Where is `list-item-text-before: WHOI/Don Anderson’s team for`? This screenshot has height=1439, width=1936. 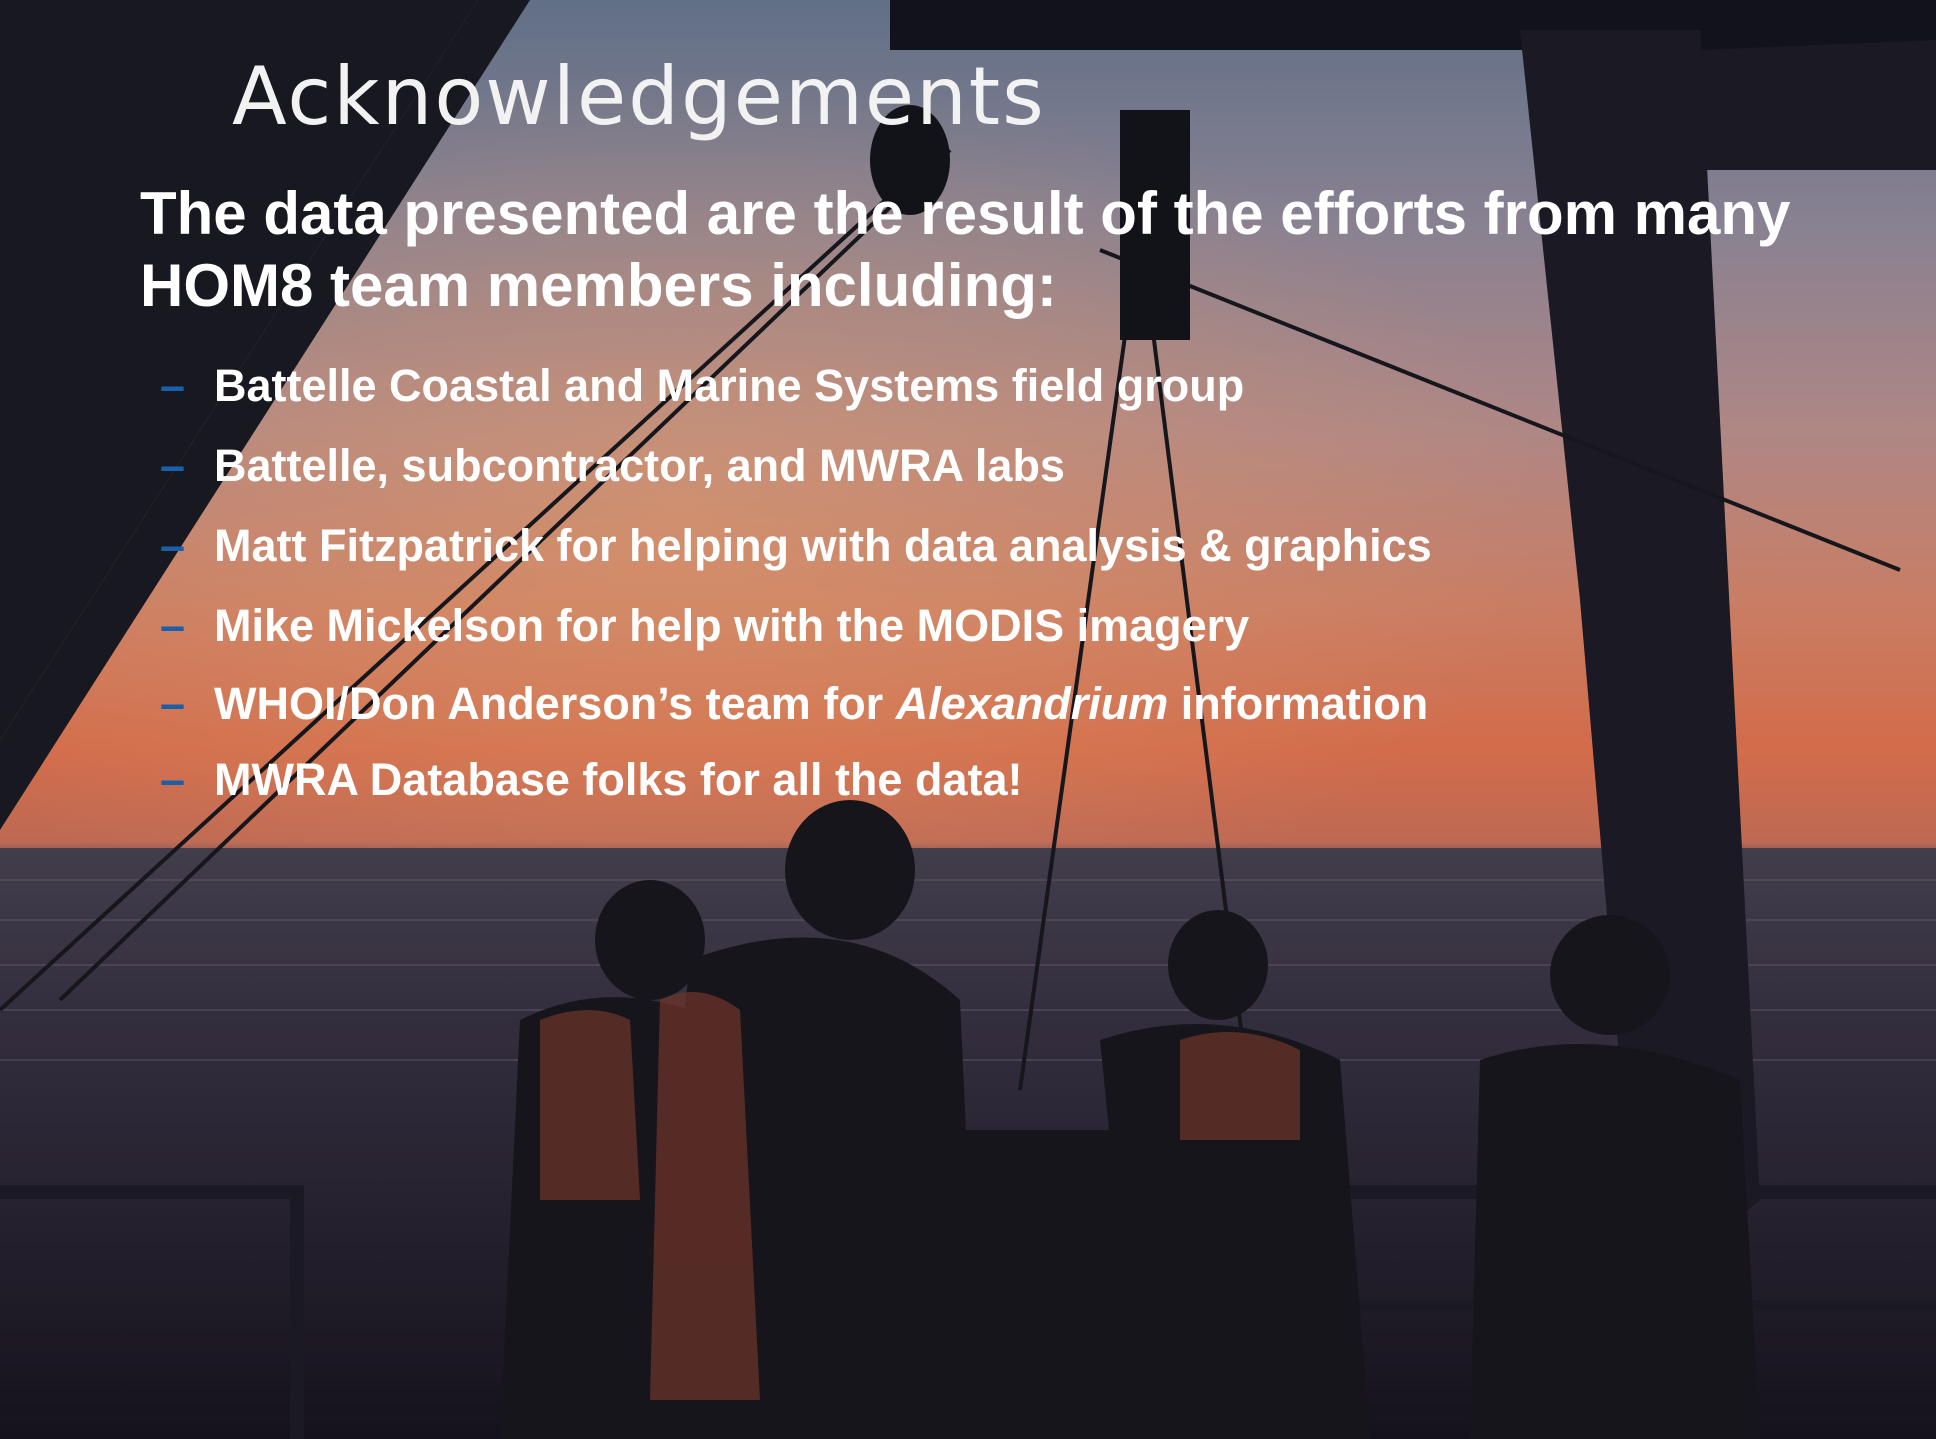 list-item-text-before: WHOI/Don Anderson’s team for is located at coordinates (555, 703).